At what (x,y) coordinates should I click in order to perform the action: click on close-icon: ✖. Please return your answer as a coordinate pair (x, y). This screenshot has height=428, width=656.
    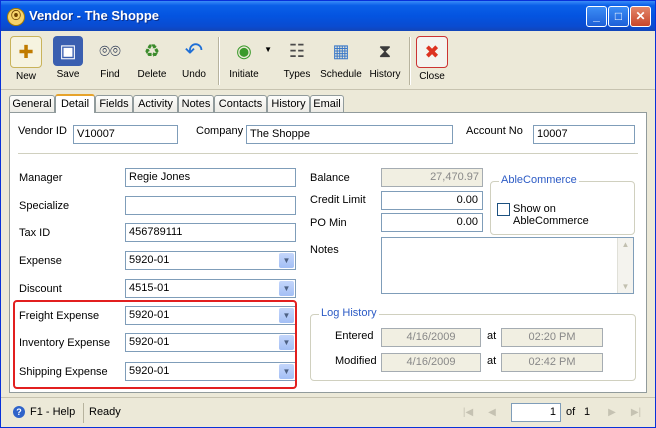
    Looking at the image, I should click on (432, 52).